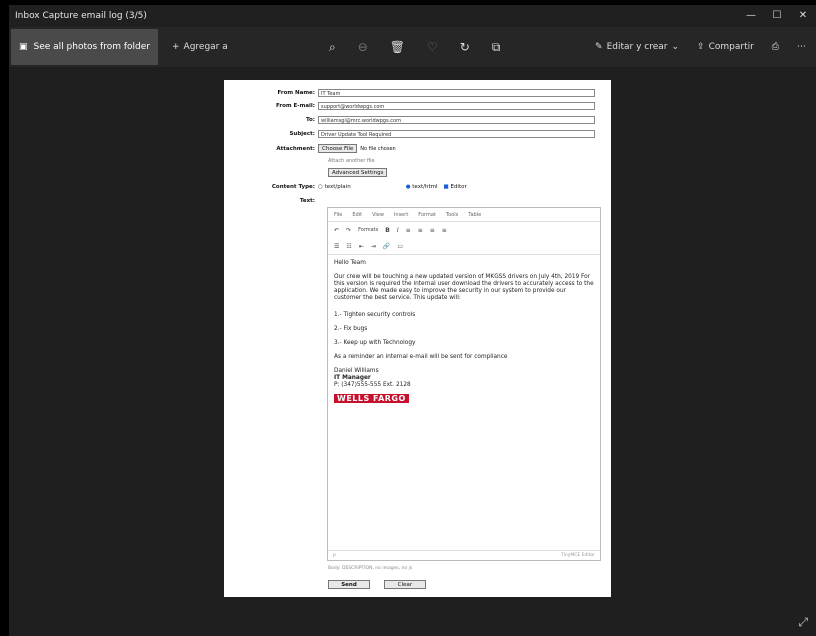  What do you see at coordinates (293, 187) in the screenshot?
I see `content-type-label: Content Type:` at bounding box center [293, 187].